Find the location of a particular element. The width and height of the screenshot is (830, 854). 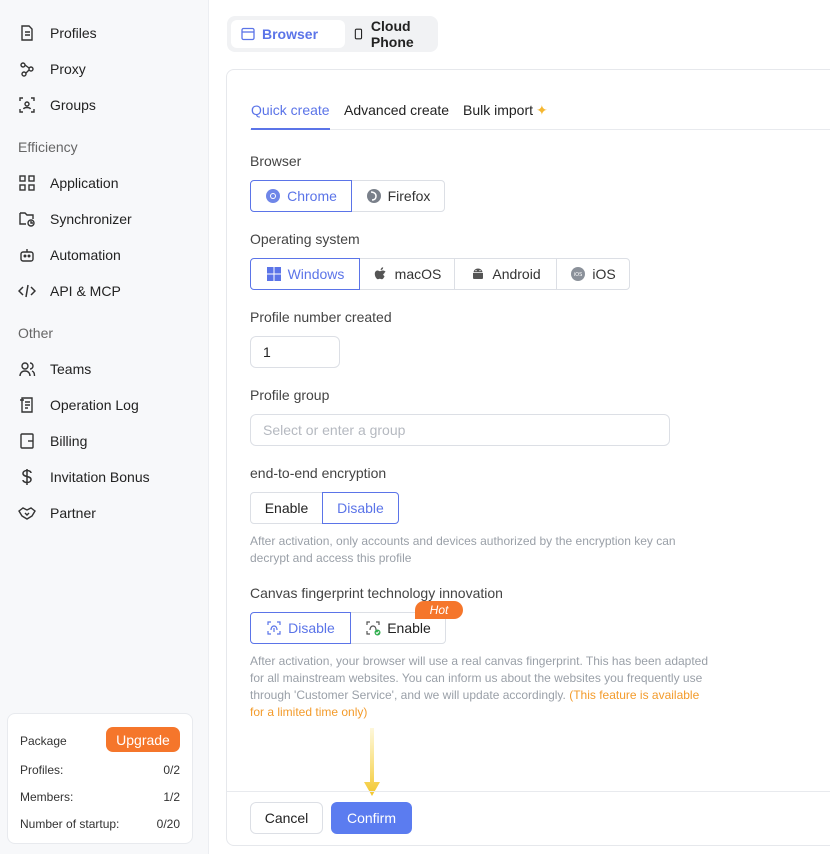

sidebar-item-billing: Billing is located at coordinates (52, 441).